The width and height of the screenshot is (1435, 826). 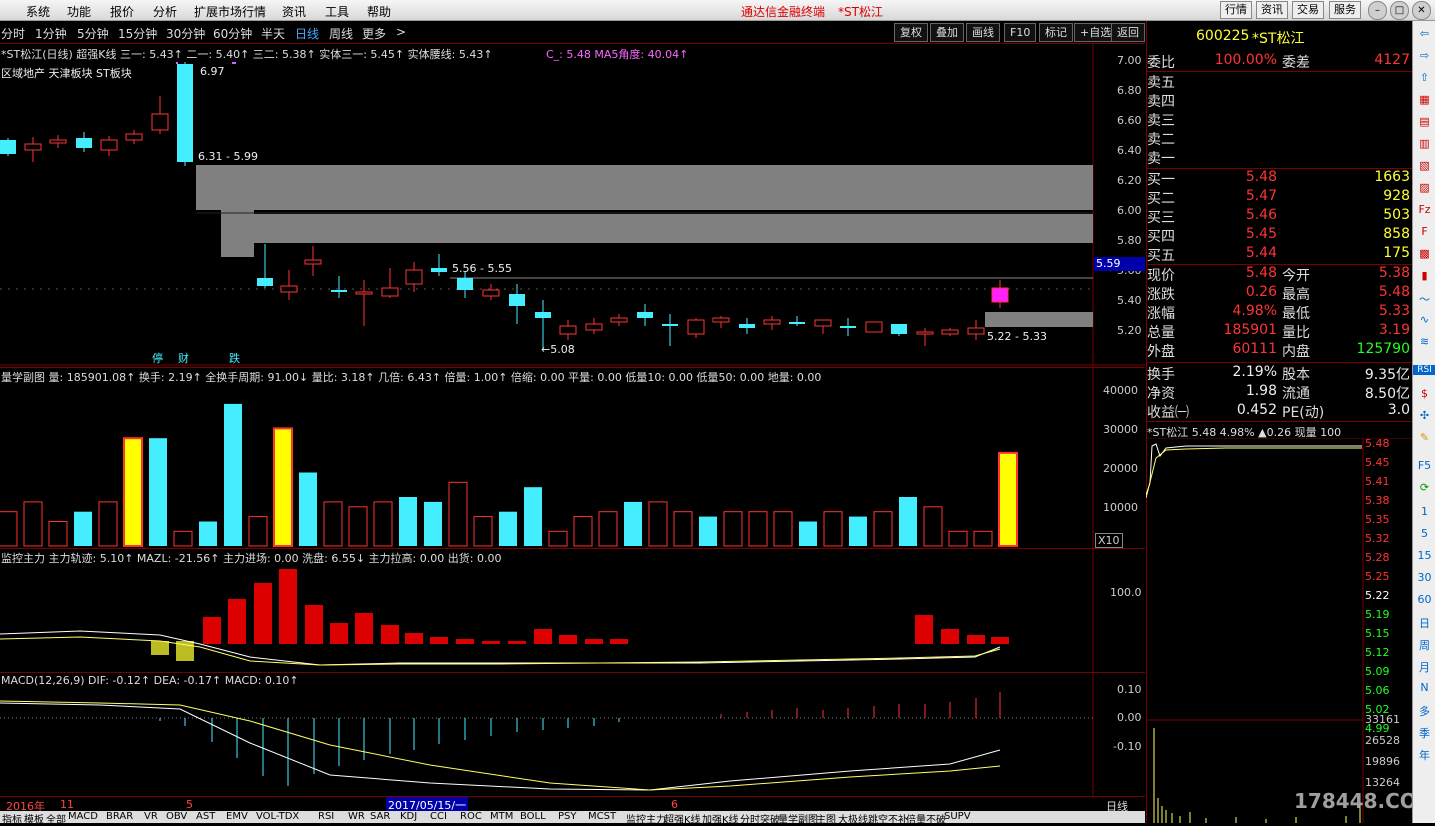 I want to click on rsi-icon: RSI, so click(x=1424, y=370).